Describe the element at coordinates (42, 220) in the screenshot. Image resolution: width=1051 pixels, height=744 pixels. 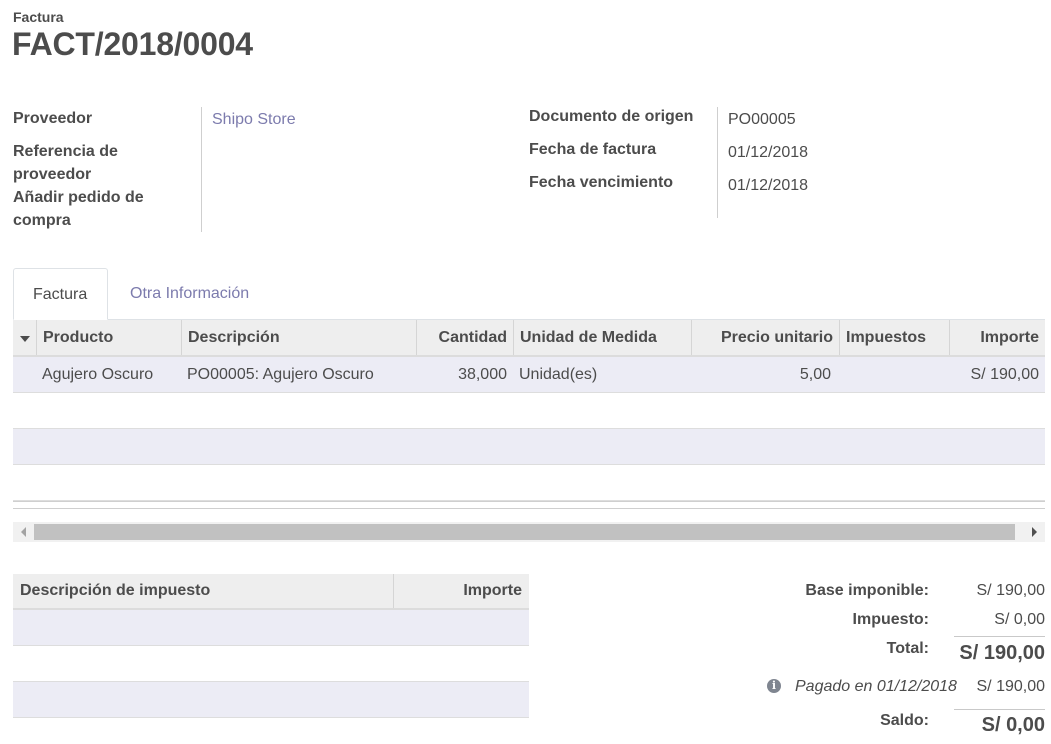
I see `add-purchase-order-label-line2: compra` at that location.